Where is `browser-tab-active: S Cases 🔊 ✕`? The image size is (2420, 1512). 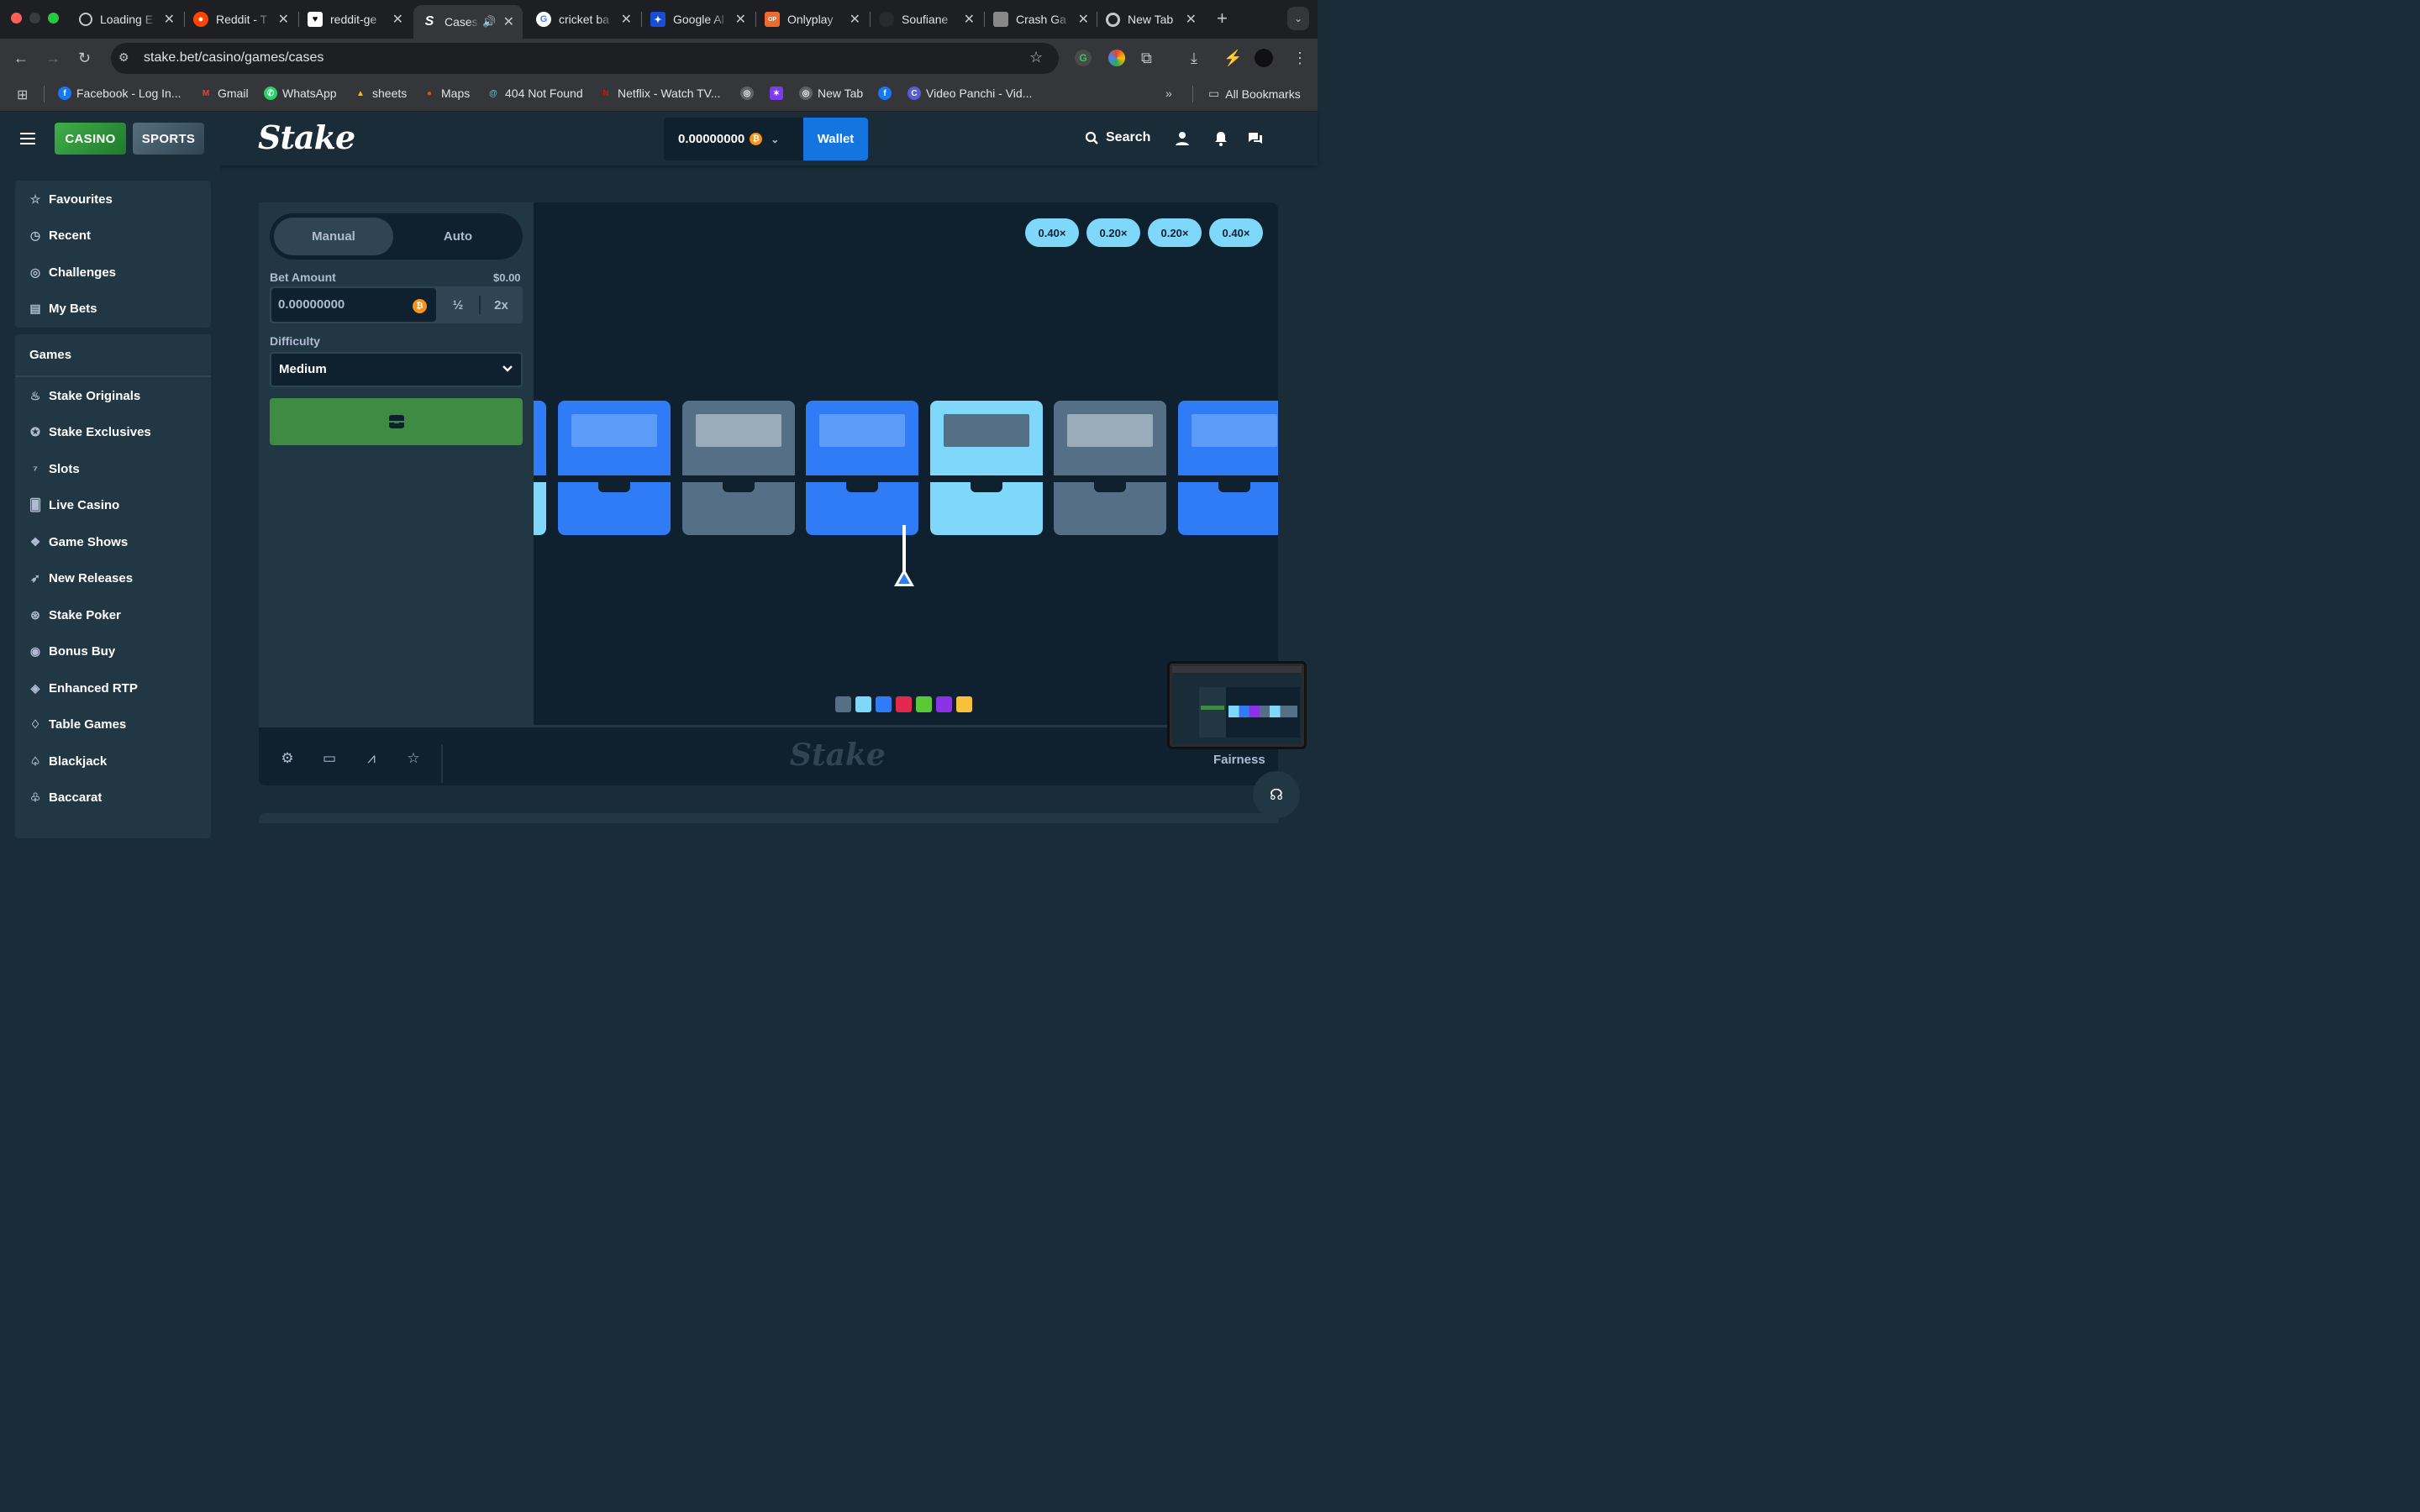
browser-tab-active: S Cases 🔊 ✕ is located at coordinates (468, 22).